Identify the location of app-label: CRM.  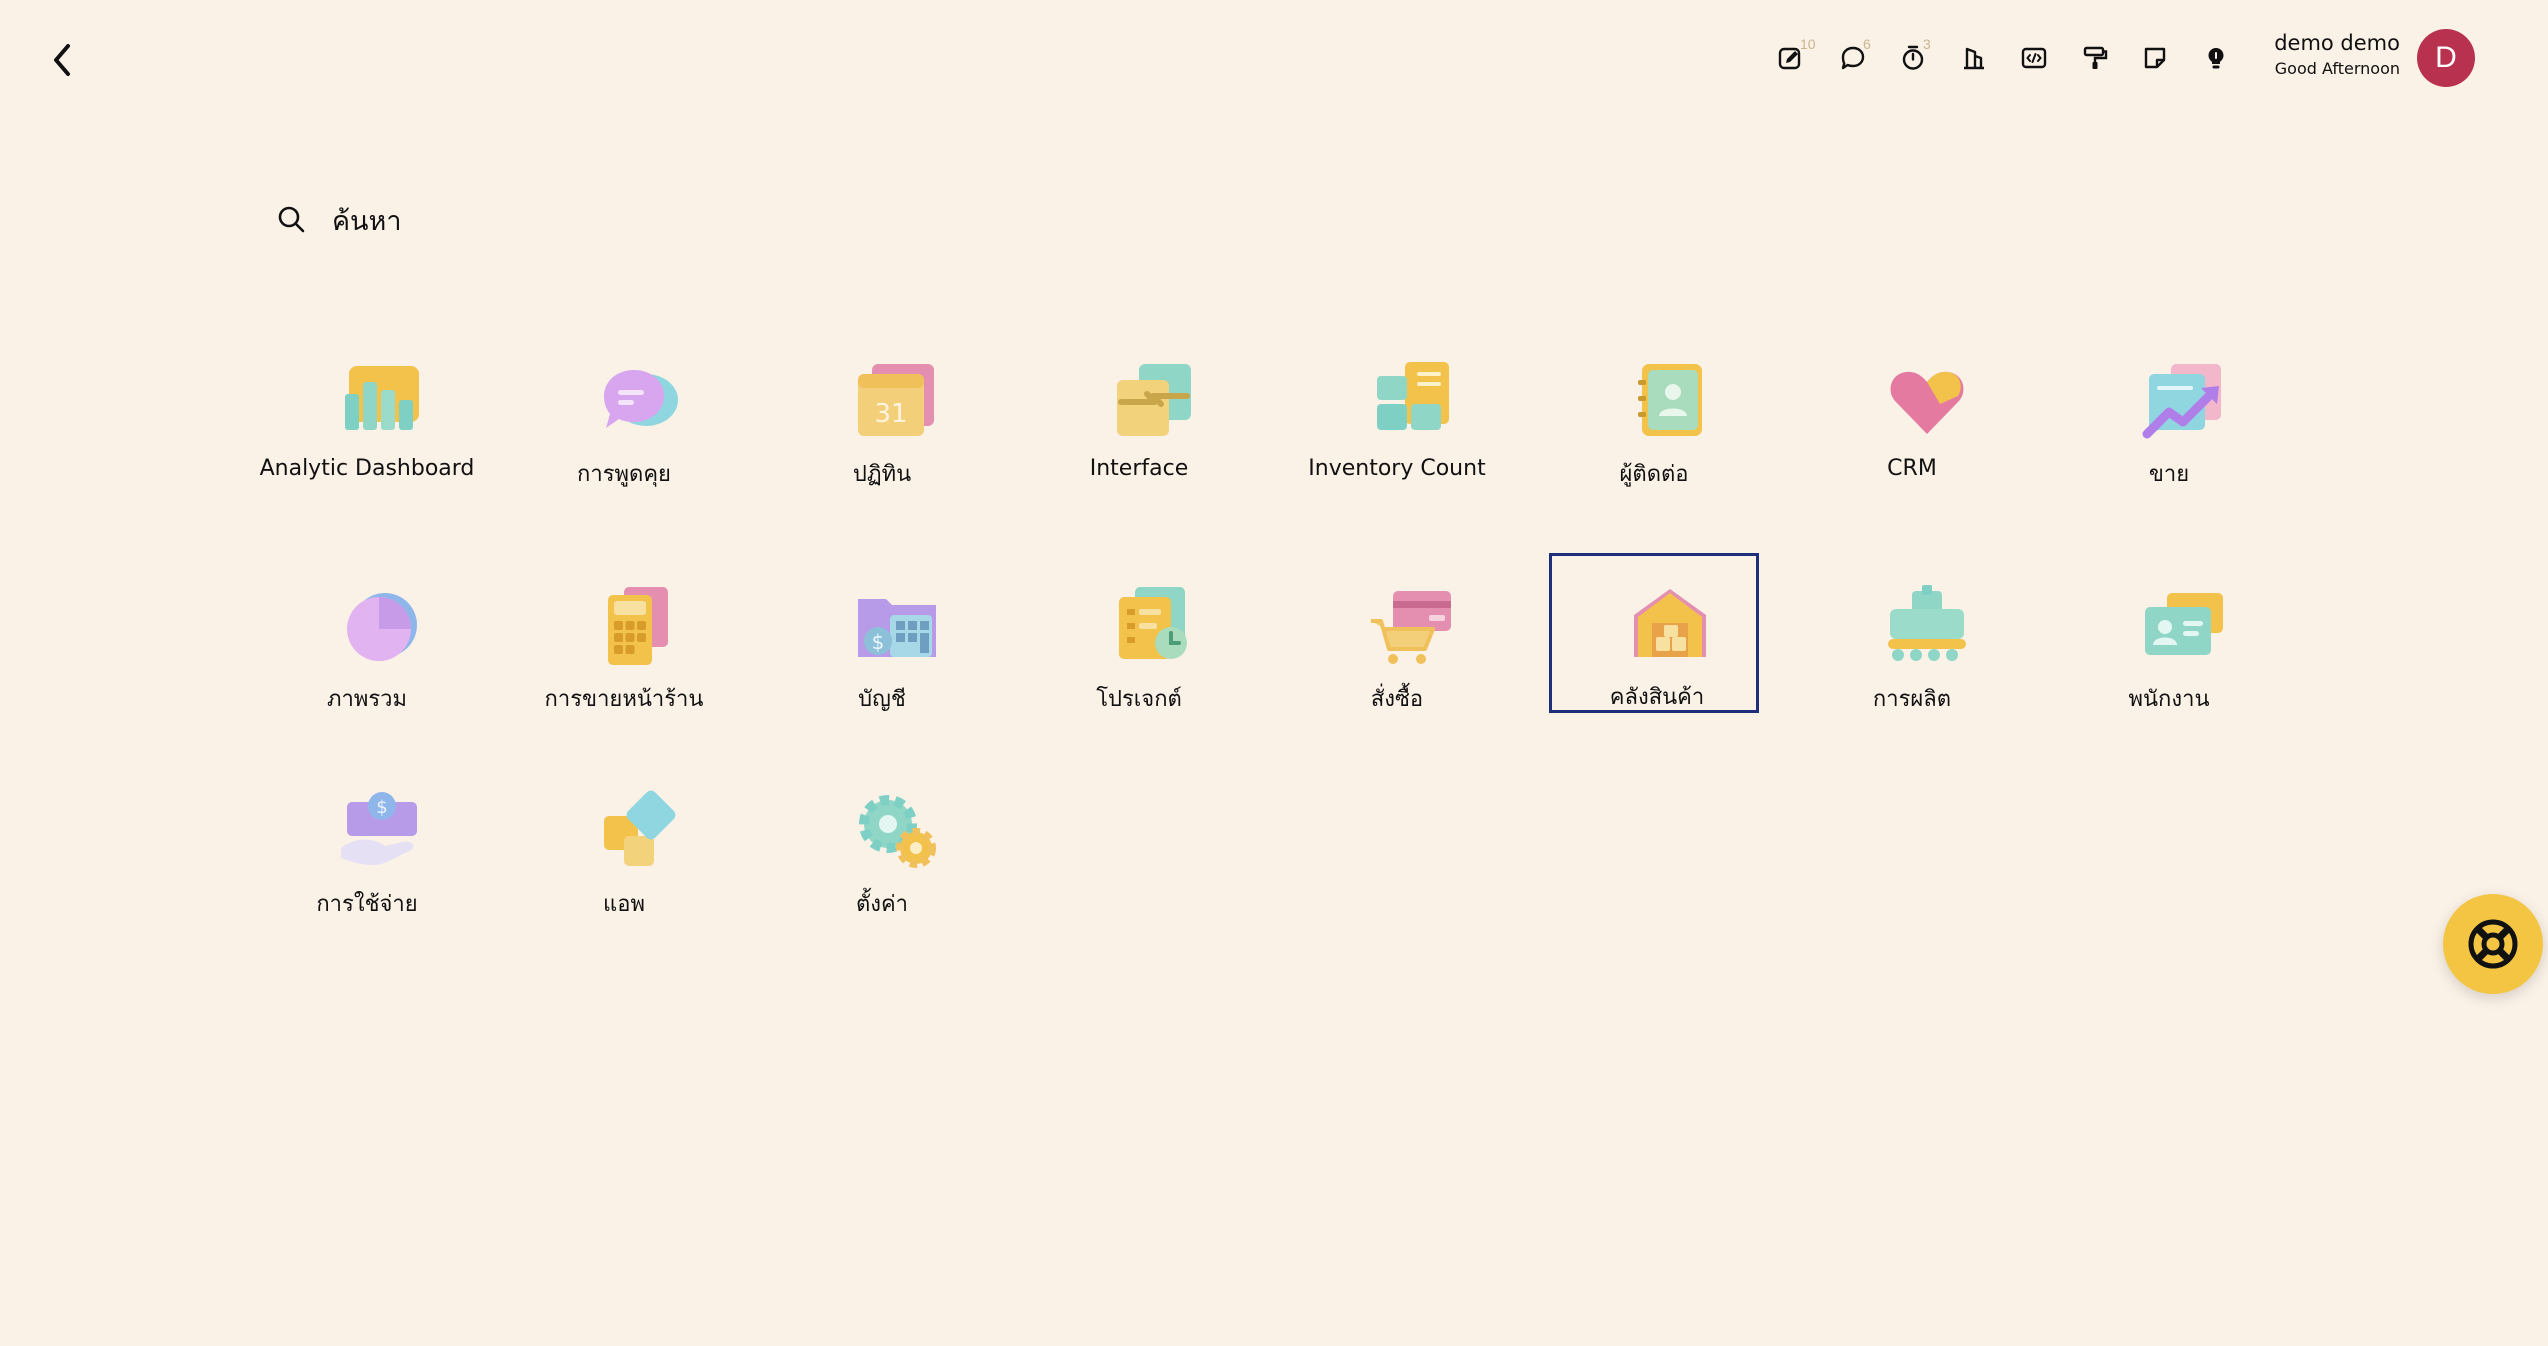
(1912, 468).